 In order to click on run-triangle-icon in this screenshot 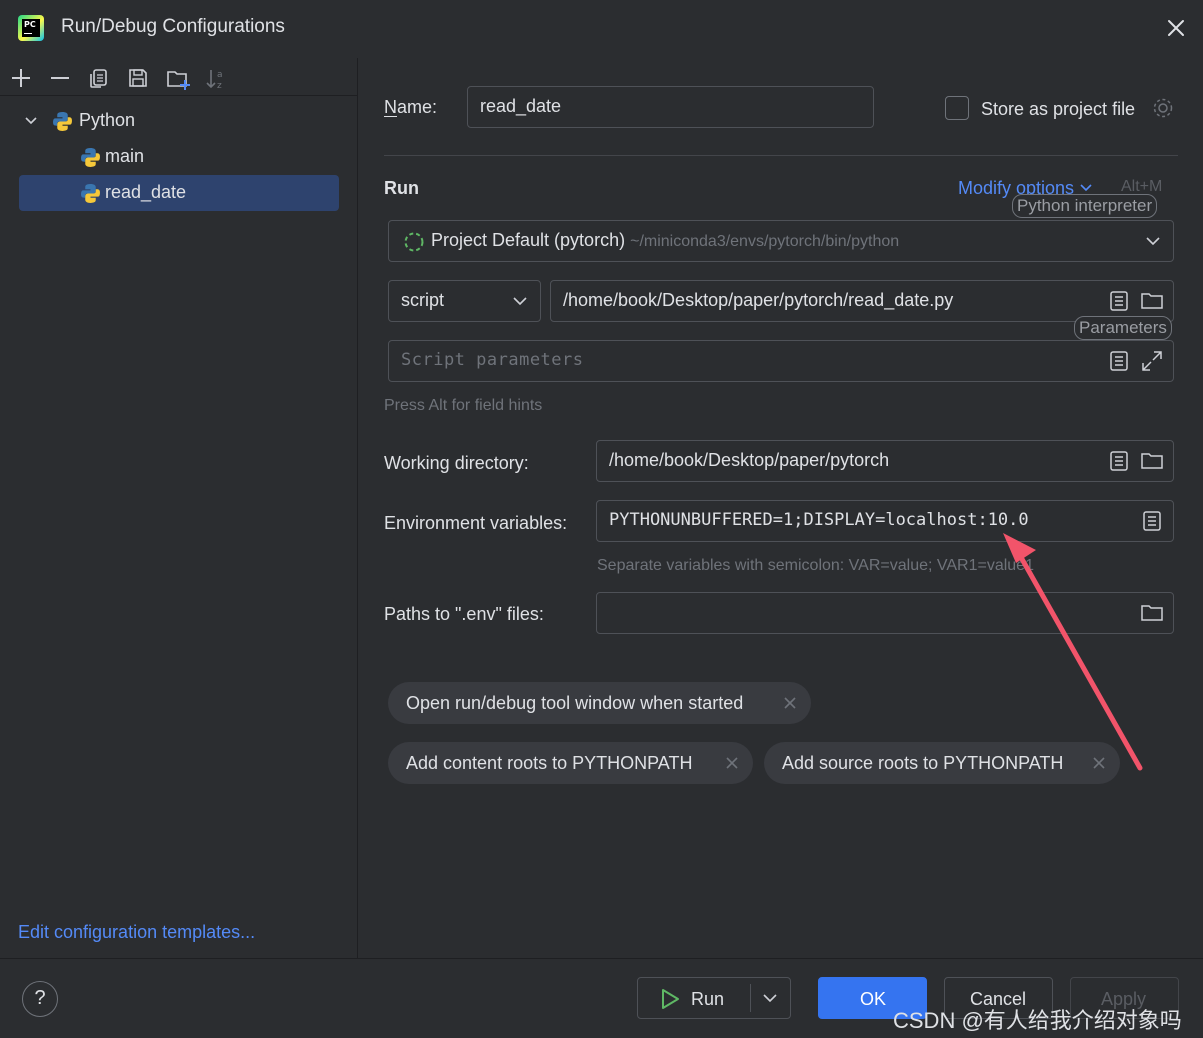, I will do `click(670, 999)`.